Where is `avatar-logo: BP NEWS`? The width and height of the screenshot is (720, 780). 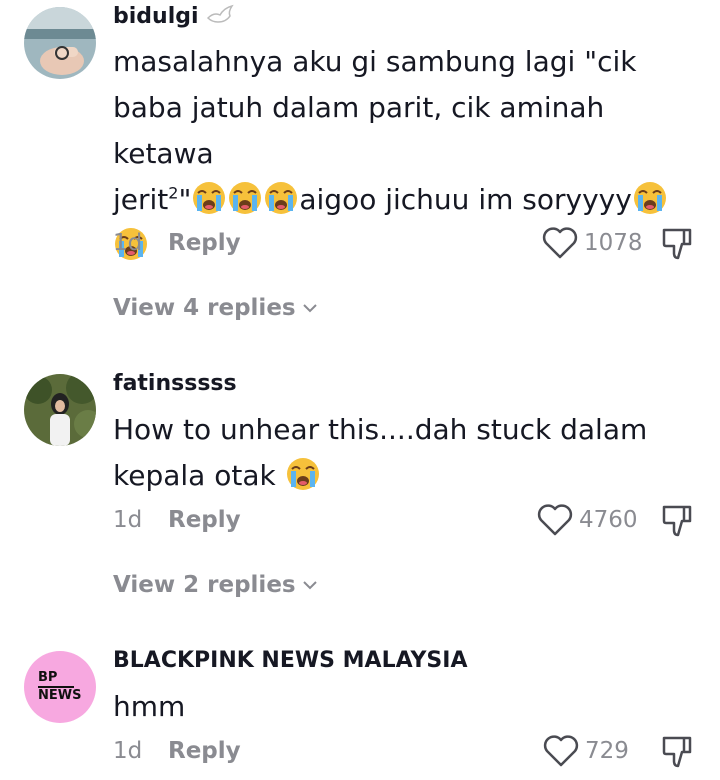 avatar-logo: BP NEWS is located at coordinates (60, 686).